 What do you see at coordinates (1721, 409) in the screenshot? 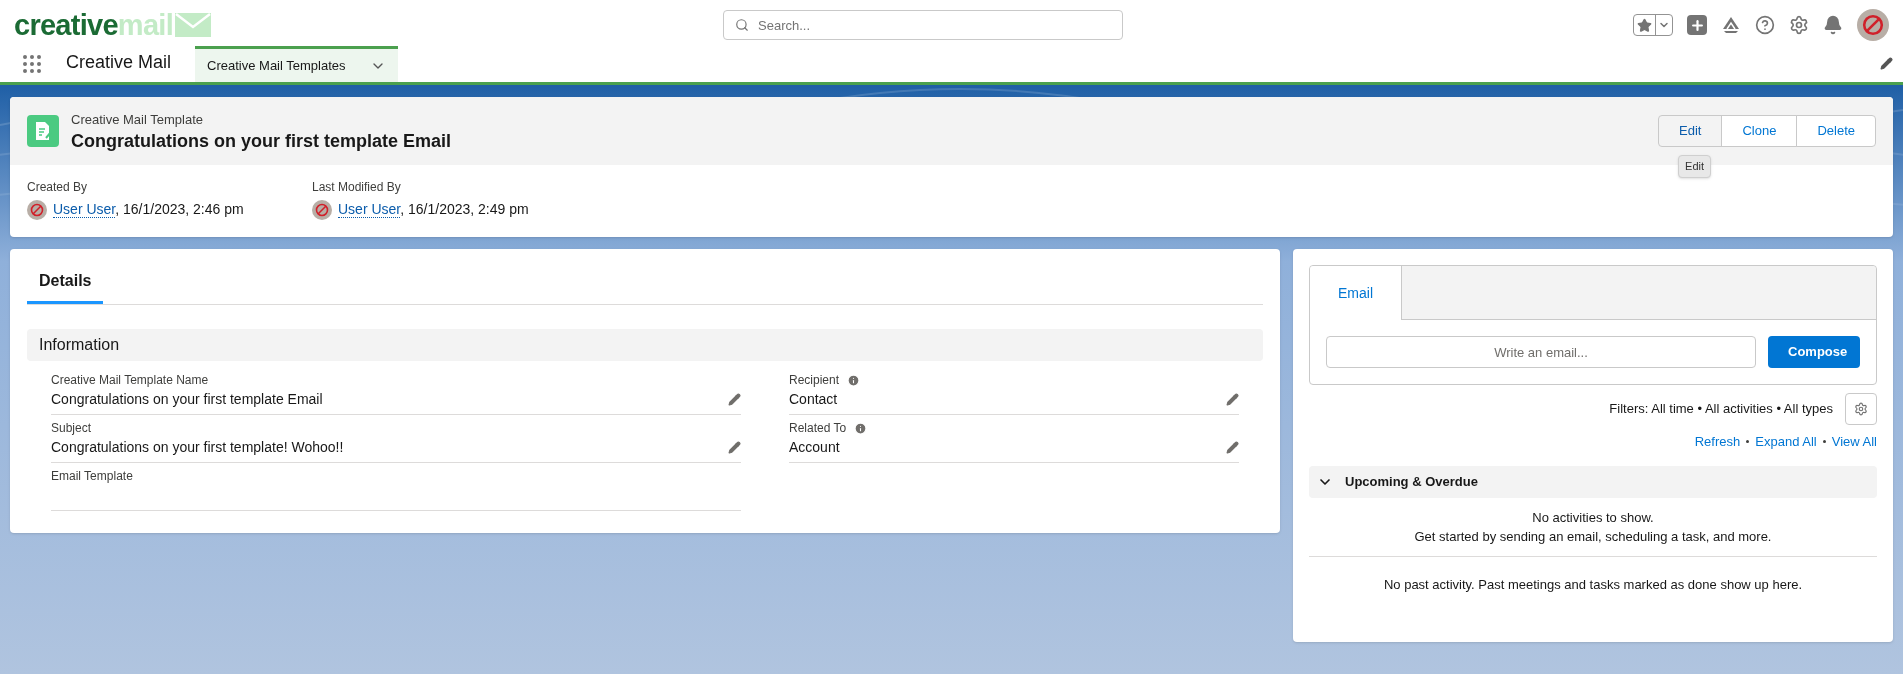
I see `filters-text: Filters: All time • All activities • All types` at bounding box center [1721, 409].